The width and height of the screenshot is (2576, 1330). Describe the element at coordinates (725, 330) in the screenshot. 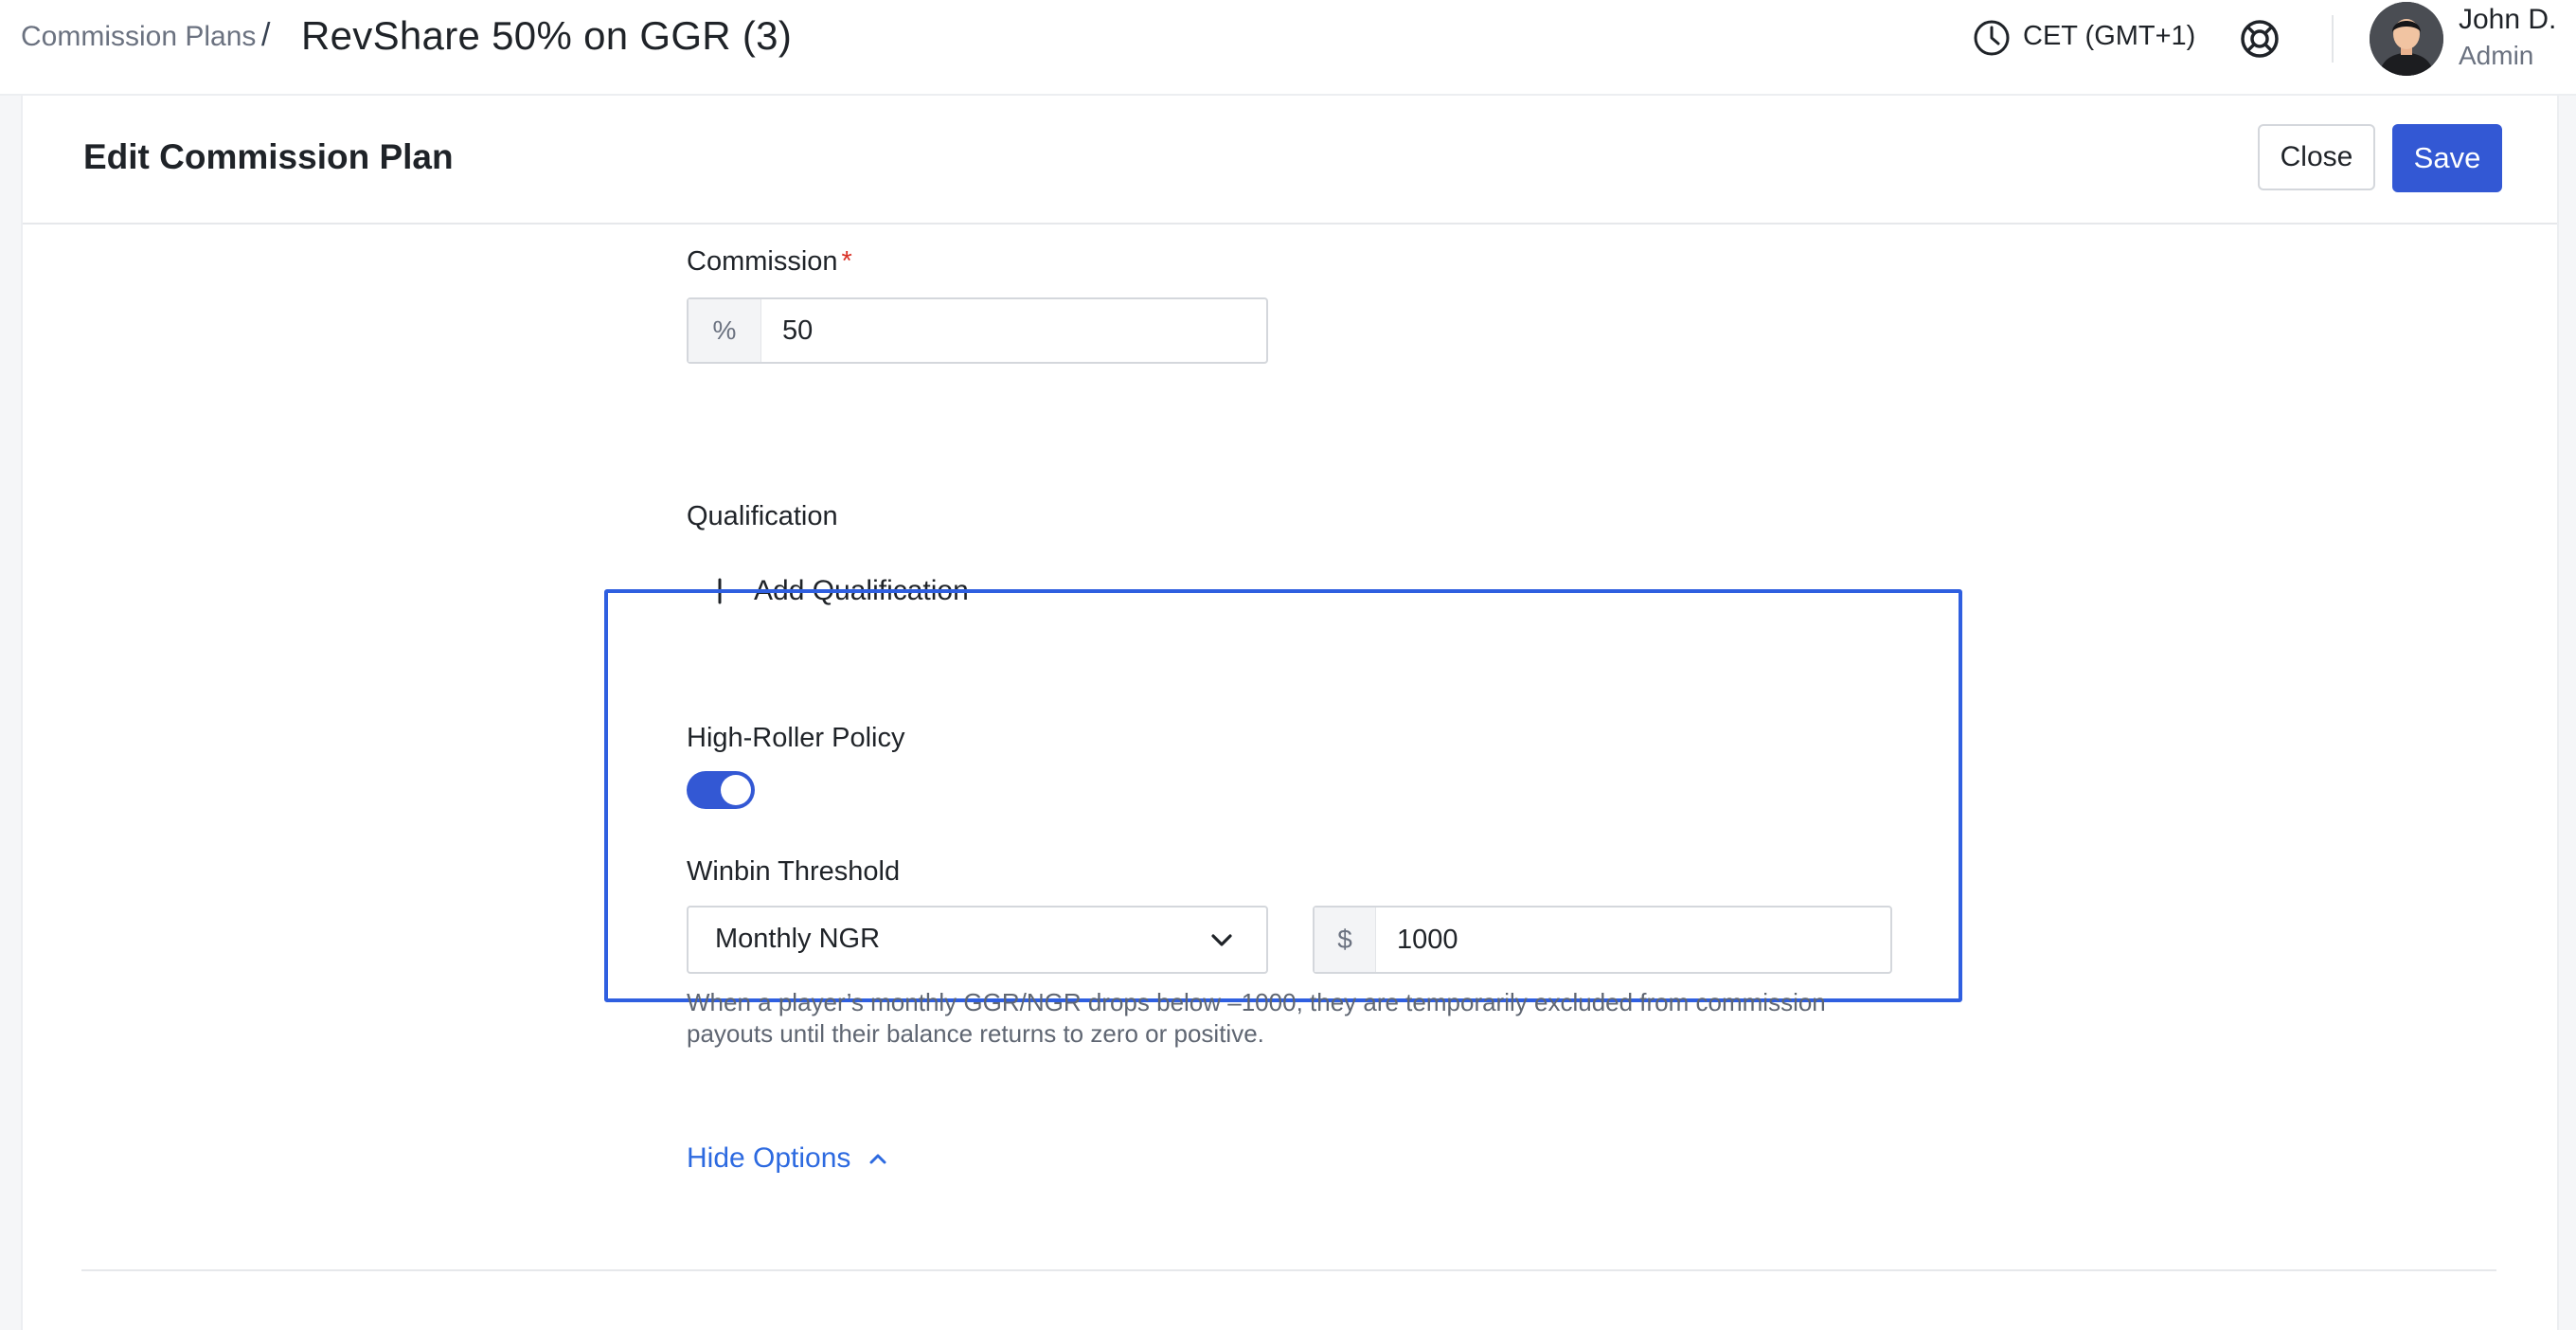

I see `percent-prefix: %` at that location.